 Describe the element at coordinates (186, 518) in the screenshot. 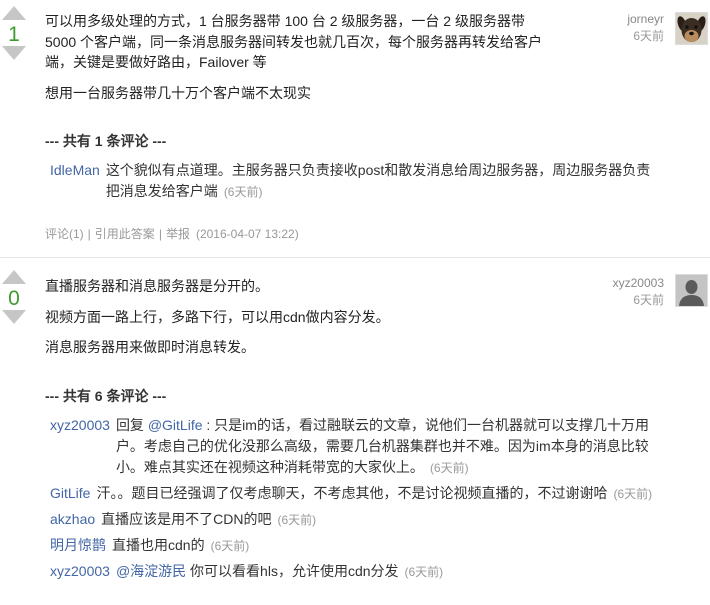

I see `comment-text: 直播应该是用不了CDN的吧` at that location.